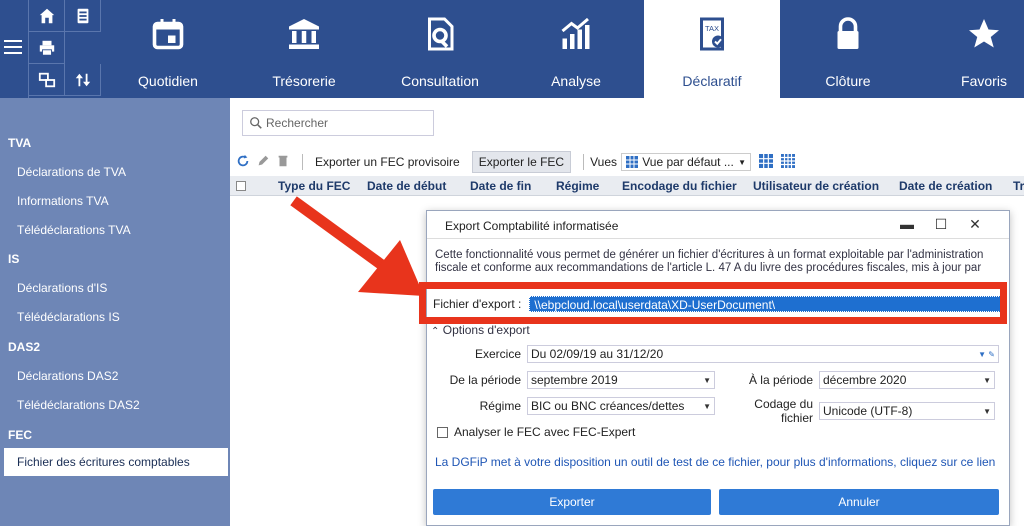 The width and height of the screenshot is (1024, 526). I want to click on column-header: Date de création, so click(945, 186).